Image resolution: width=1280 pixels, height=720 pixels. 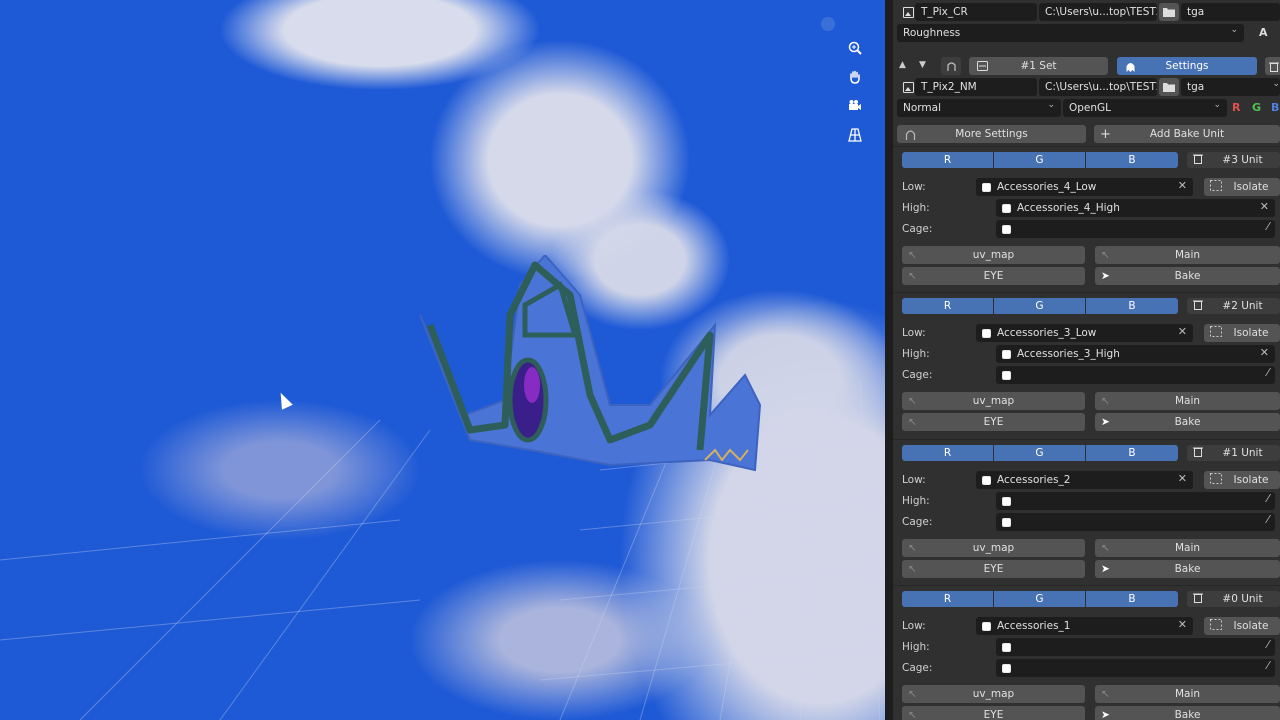 I want to click on arrow-down-icon: ▼, so click(x=922, y=65).